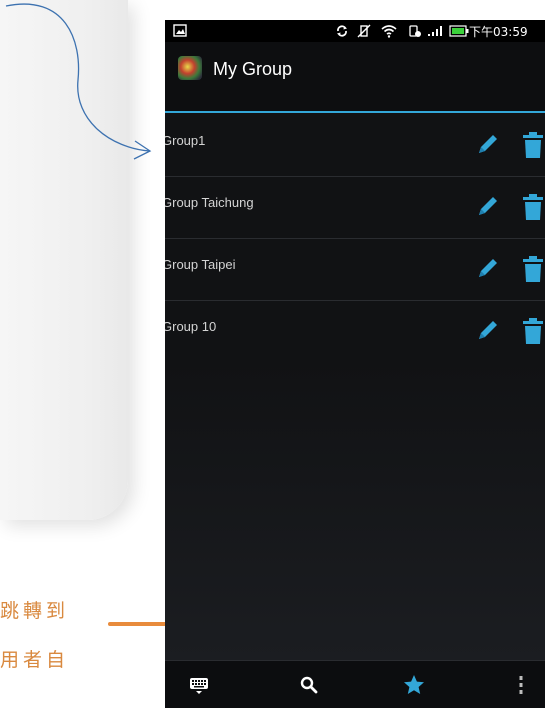 The width and height of the screenshot is (545, 708). I want to click on group-name: Group 10, so click(191, 326).